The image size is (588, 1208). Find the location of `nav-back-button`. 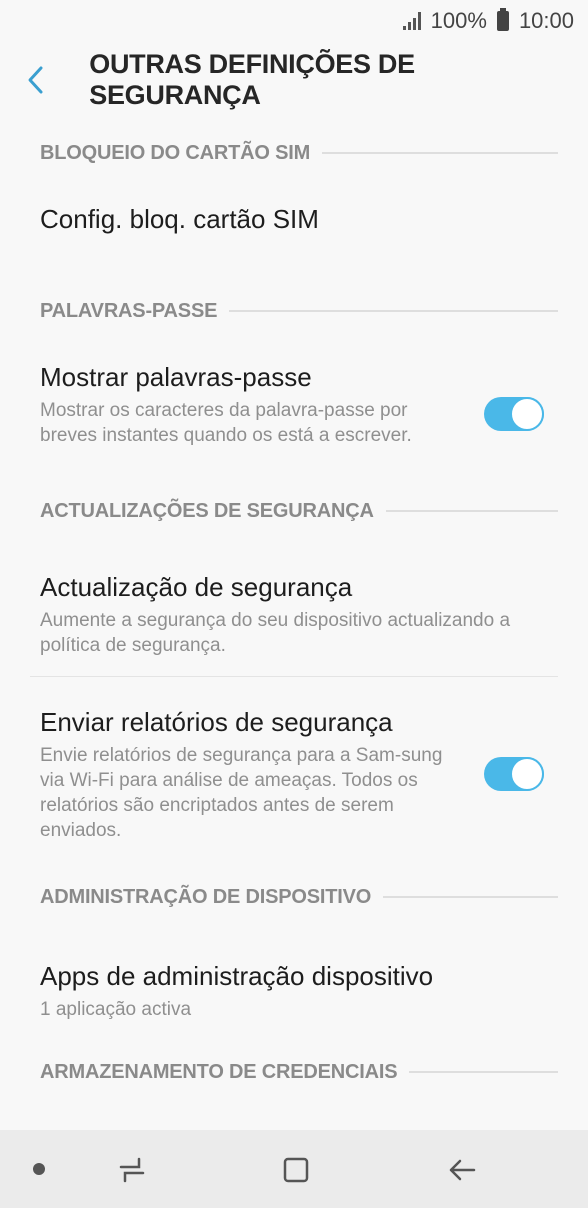

nav-back-button is located at coordinates (462, 1170).